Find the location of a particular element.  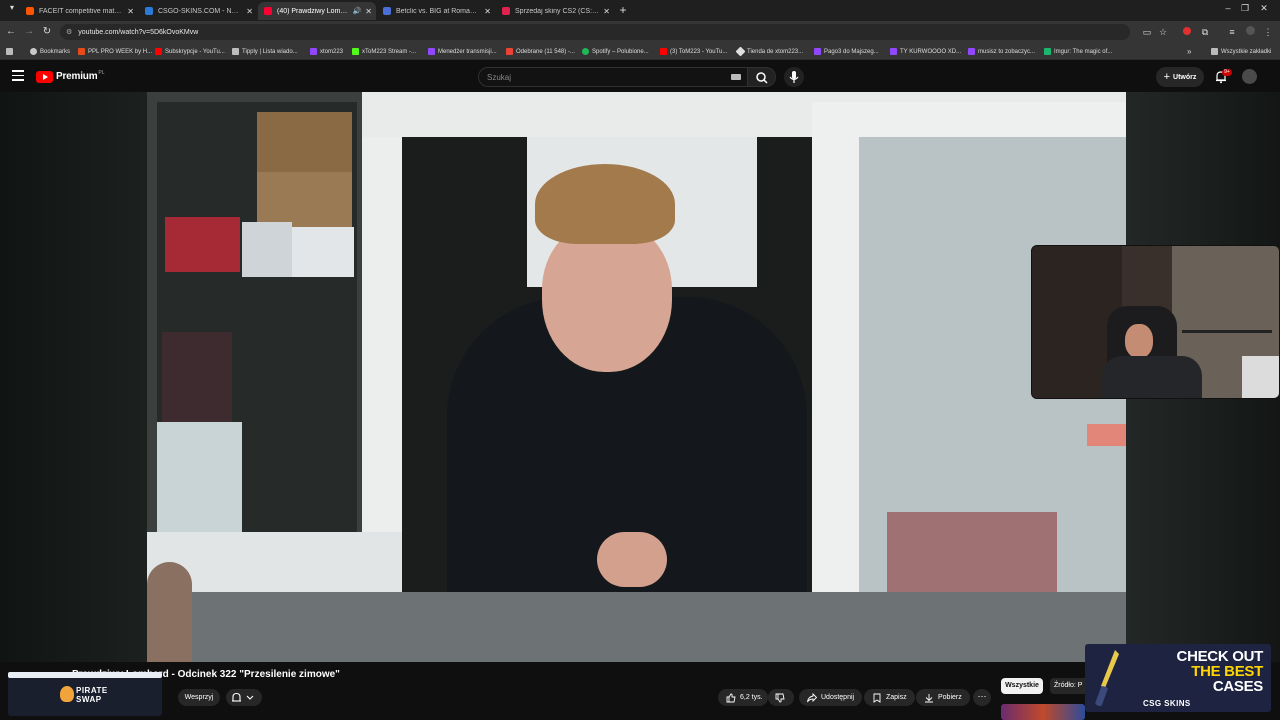

reload-icon: ↻ is located at coordinates (47, 32).